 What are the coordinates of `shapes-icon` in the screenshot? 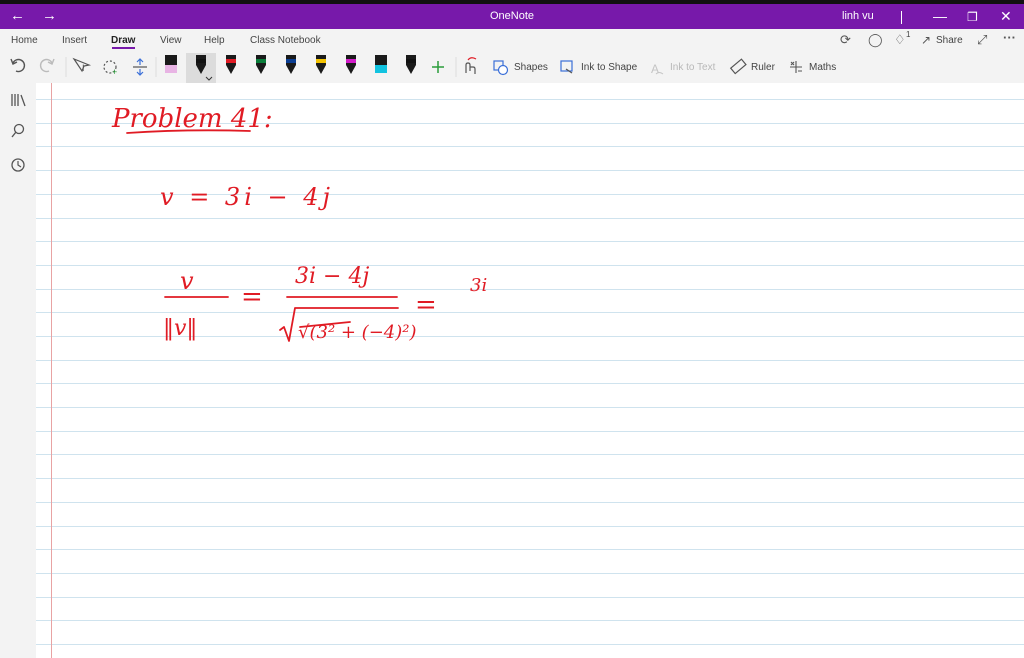 It's located at (501, 68).